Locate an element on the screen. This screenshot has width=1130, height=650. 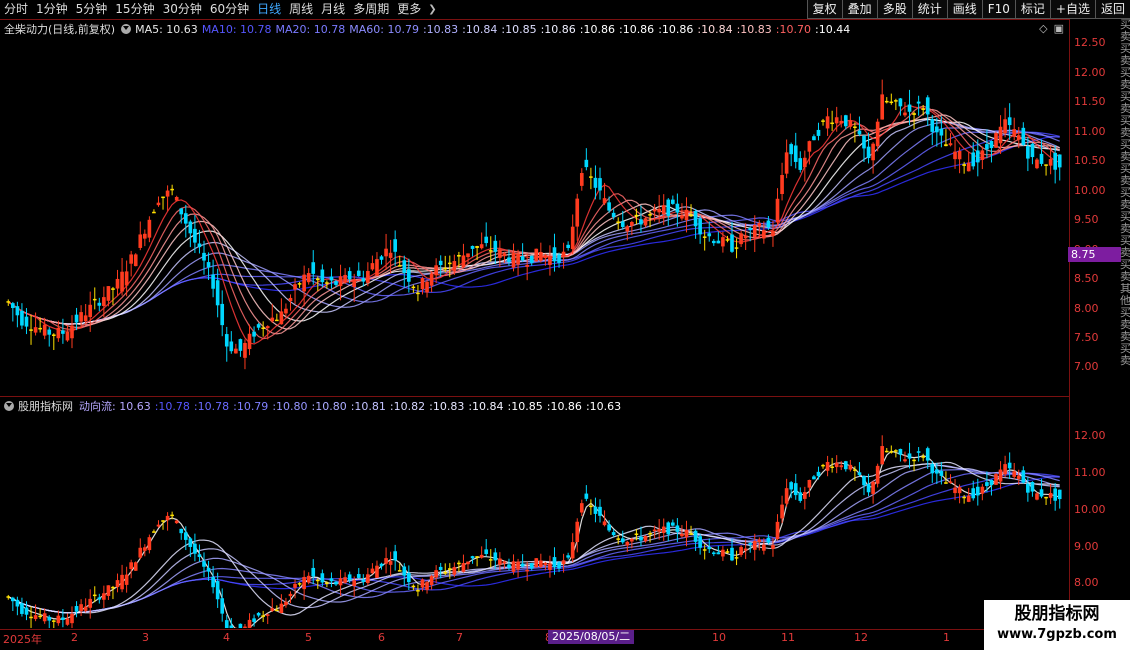
sub-indicator-name: 股朋指标网 is located at coordinates (45, 406).